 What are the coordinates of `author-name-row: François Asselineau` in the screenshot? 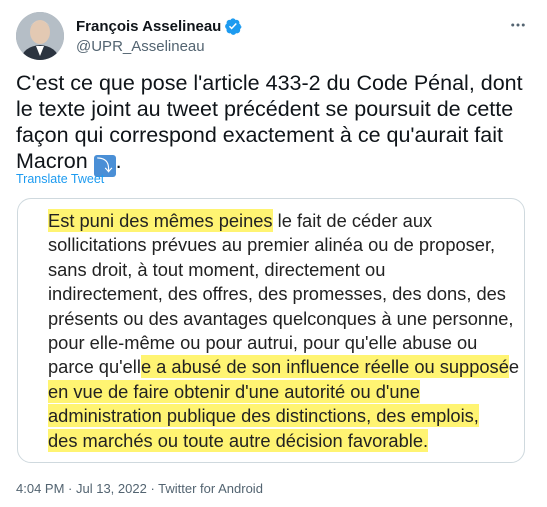 It's located at (159, 26).